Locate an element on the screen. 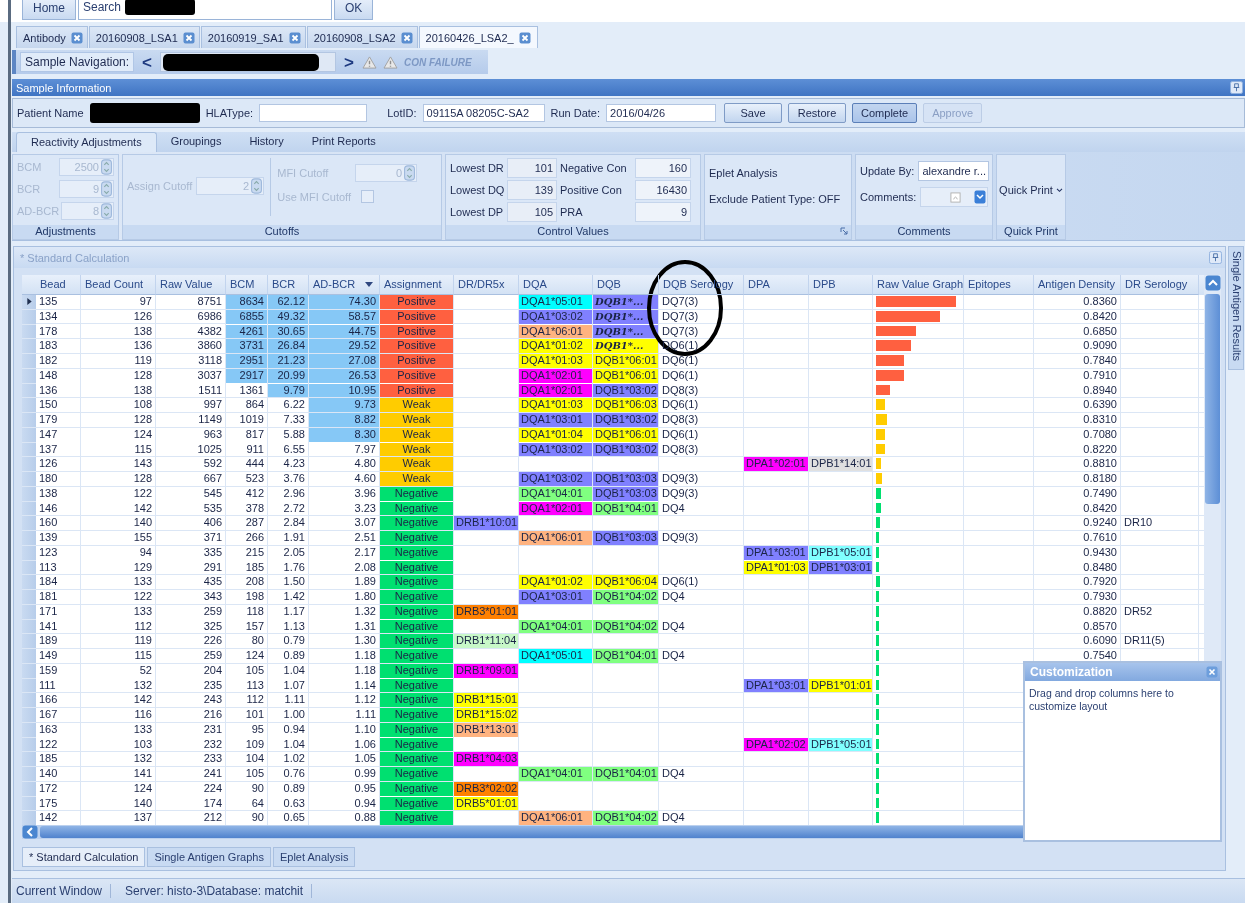  table-cell-text: DQ9(3) is located at coordinates (680, 538).